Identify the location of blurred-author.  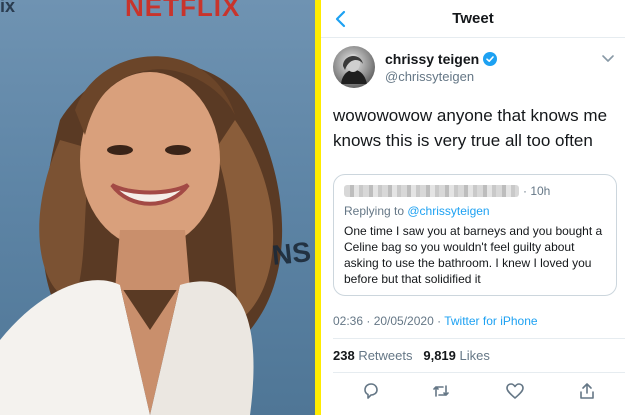
(431, 191).